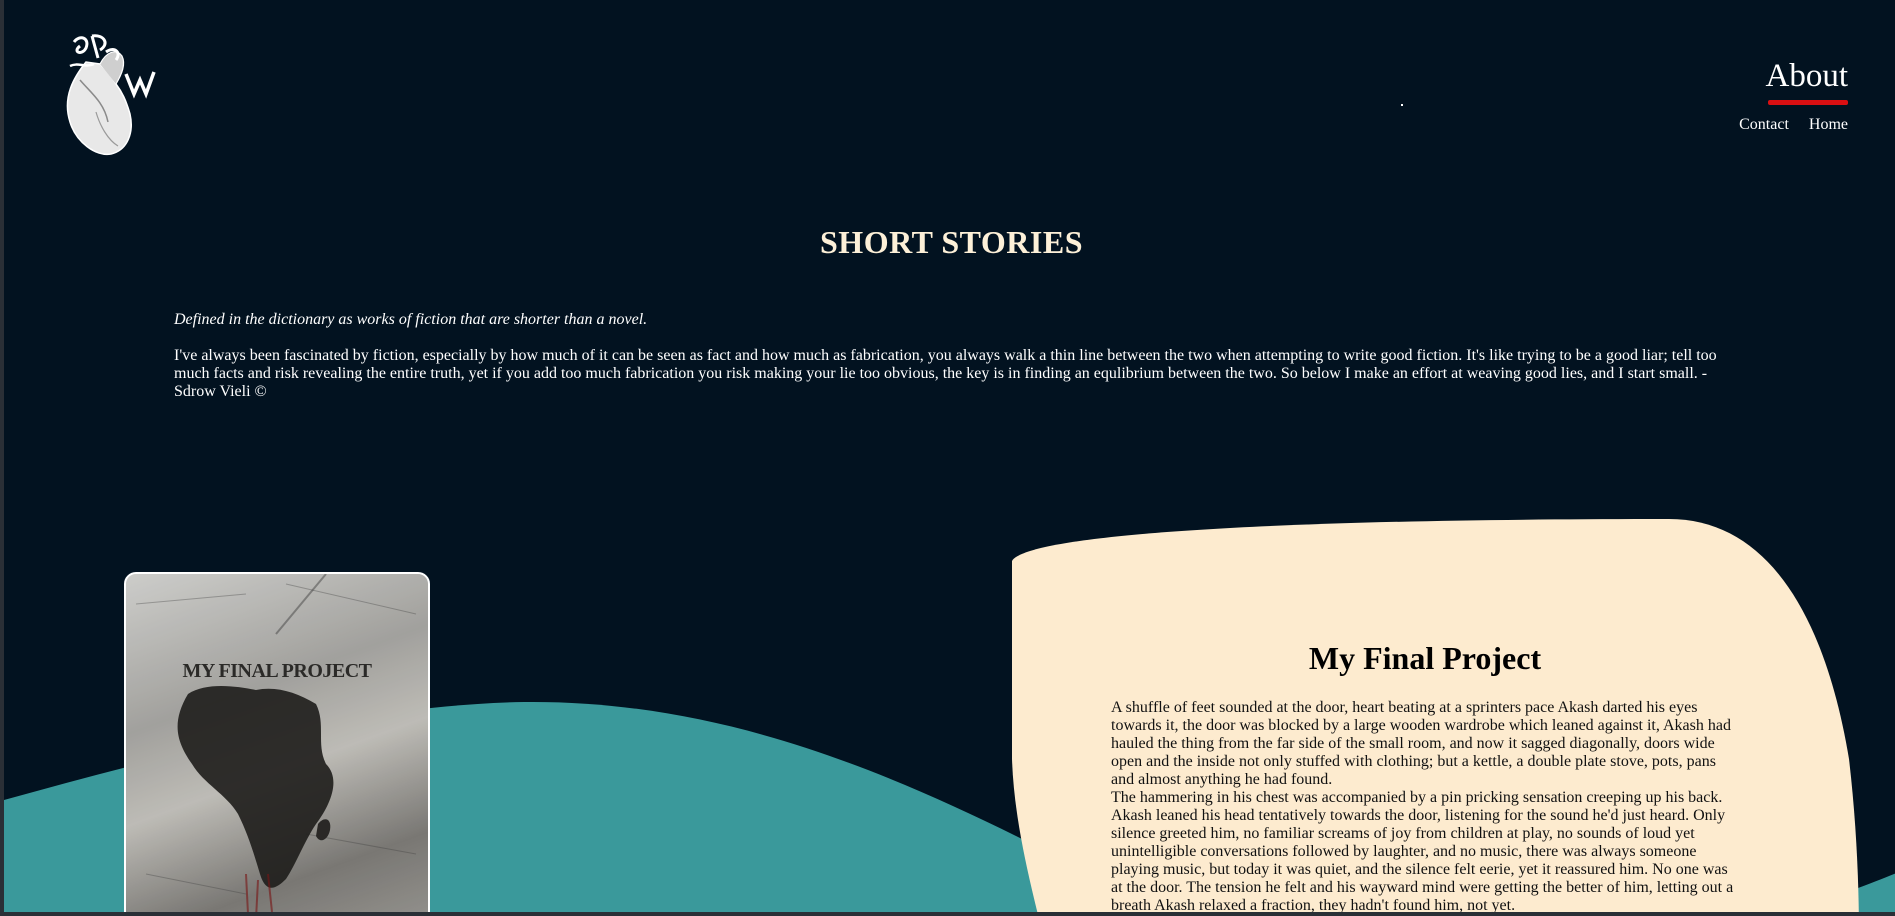  I want to click on nav-home-link: Home, so click(1828, 125).